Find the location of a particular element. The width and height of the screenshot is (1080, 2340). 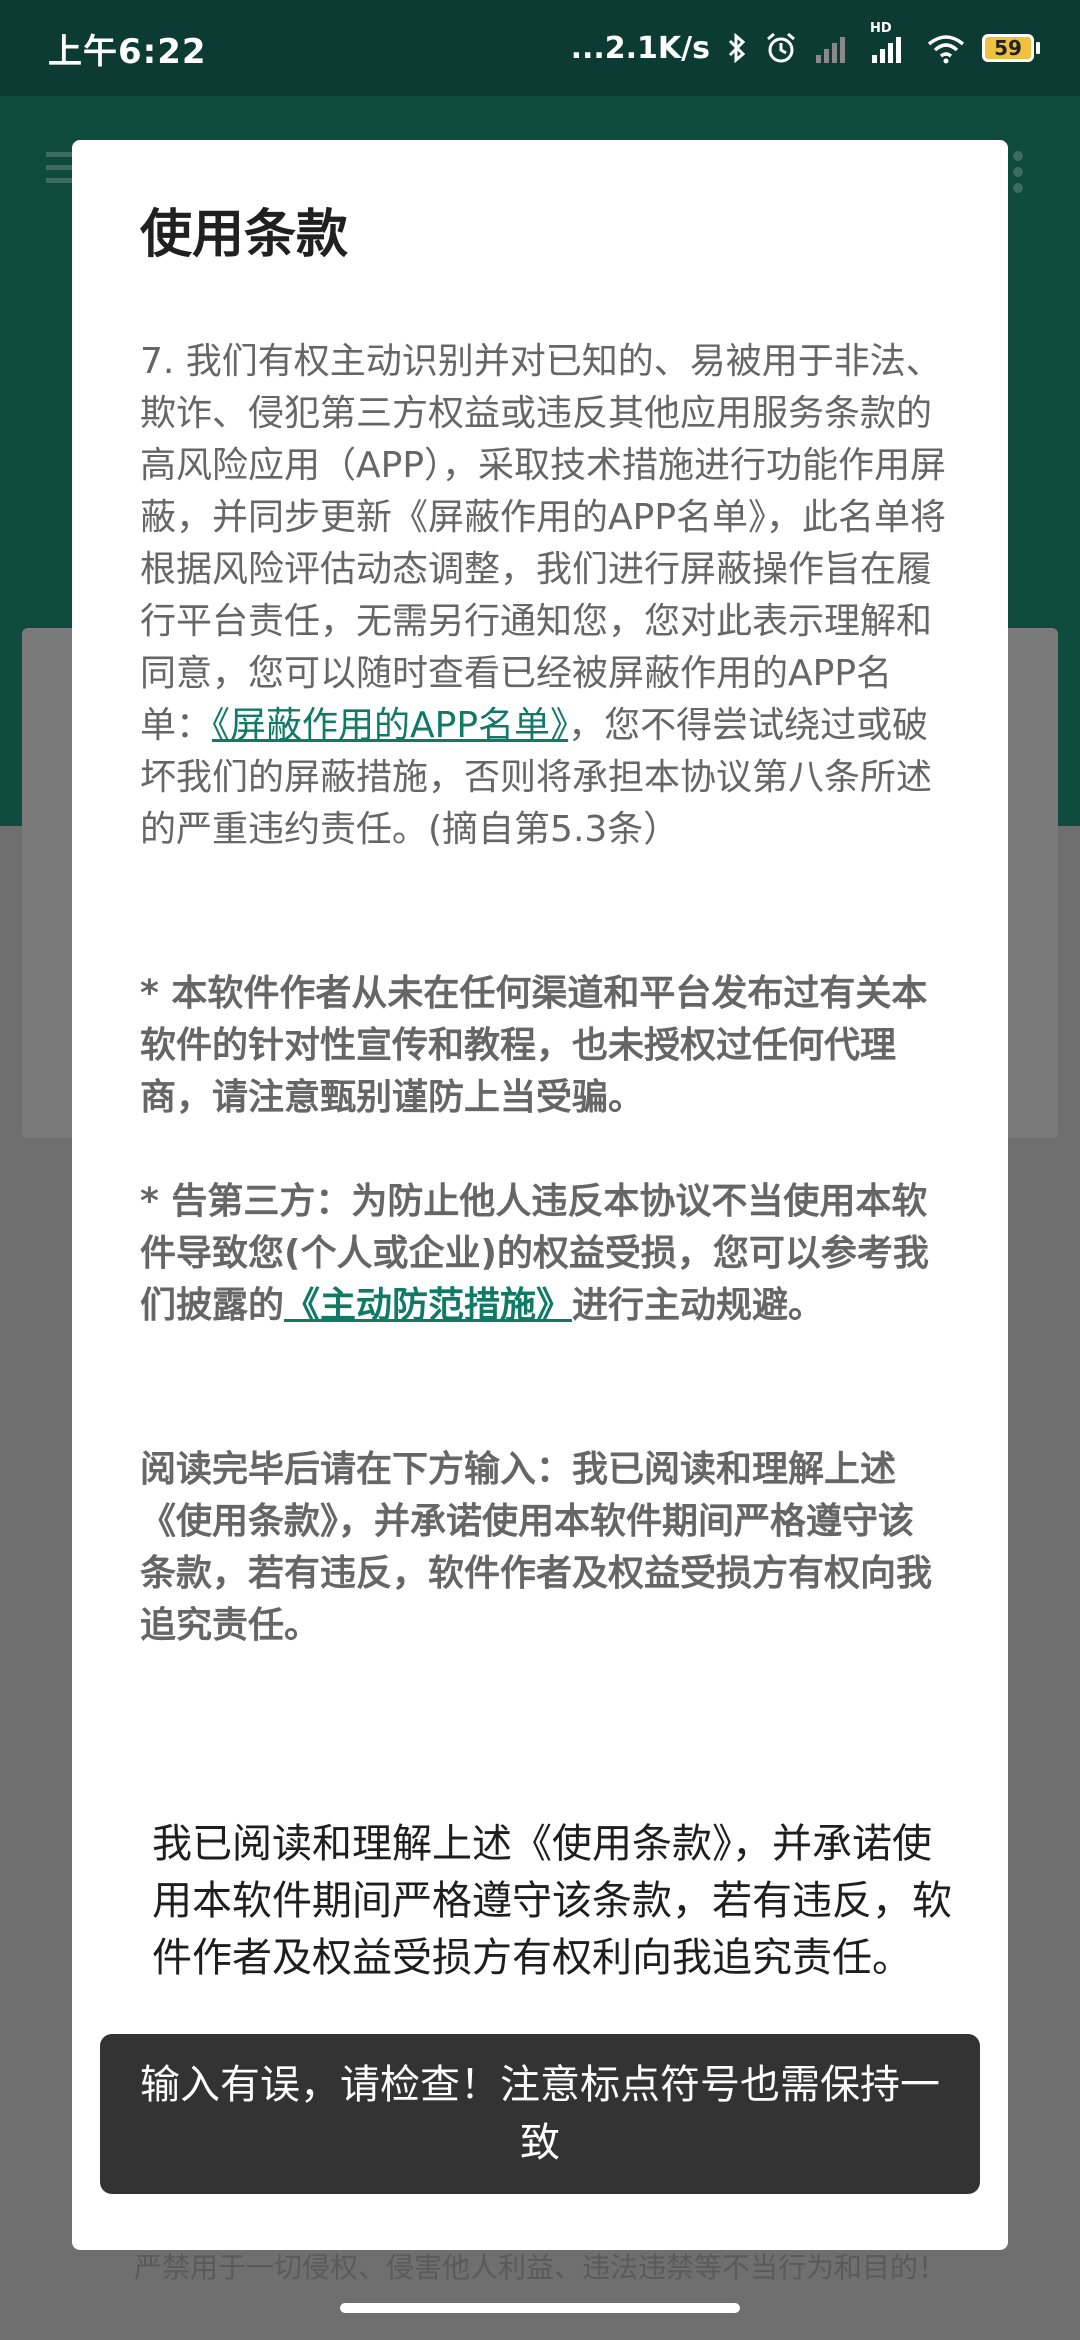

gesture-nav-handle is located at coordinates (540, 2308).